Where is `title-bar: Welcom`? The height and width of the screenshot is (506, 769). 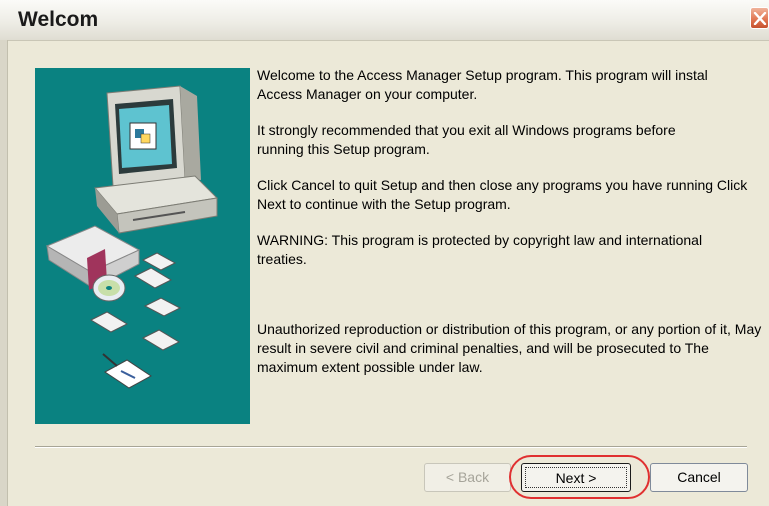
title-bar: Welcom is located at coordinates (384, 20).